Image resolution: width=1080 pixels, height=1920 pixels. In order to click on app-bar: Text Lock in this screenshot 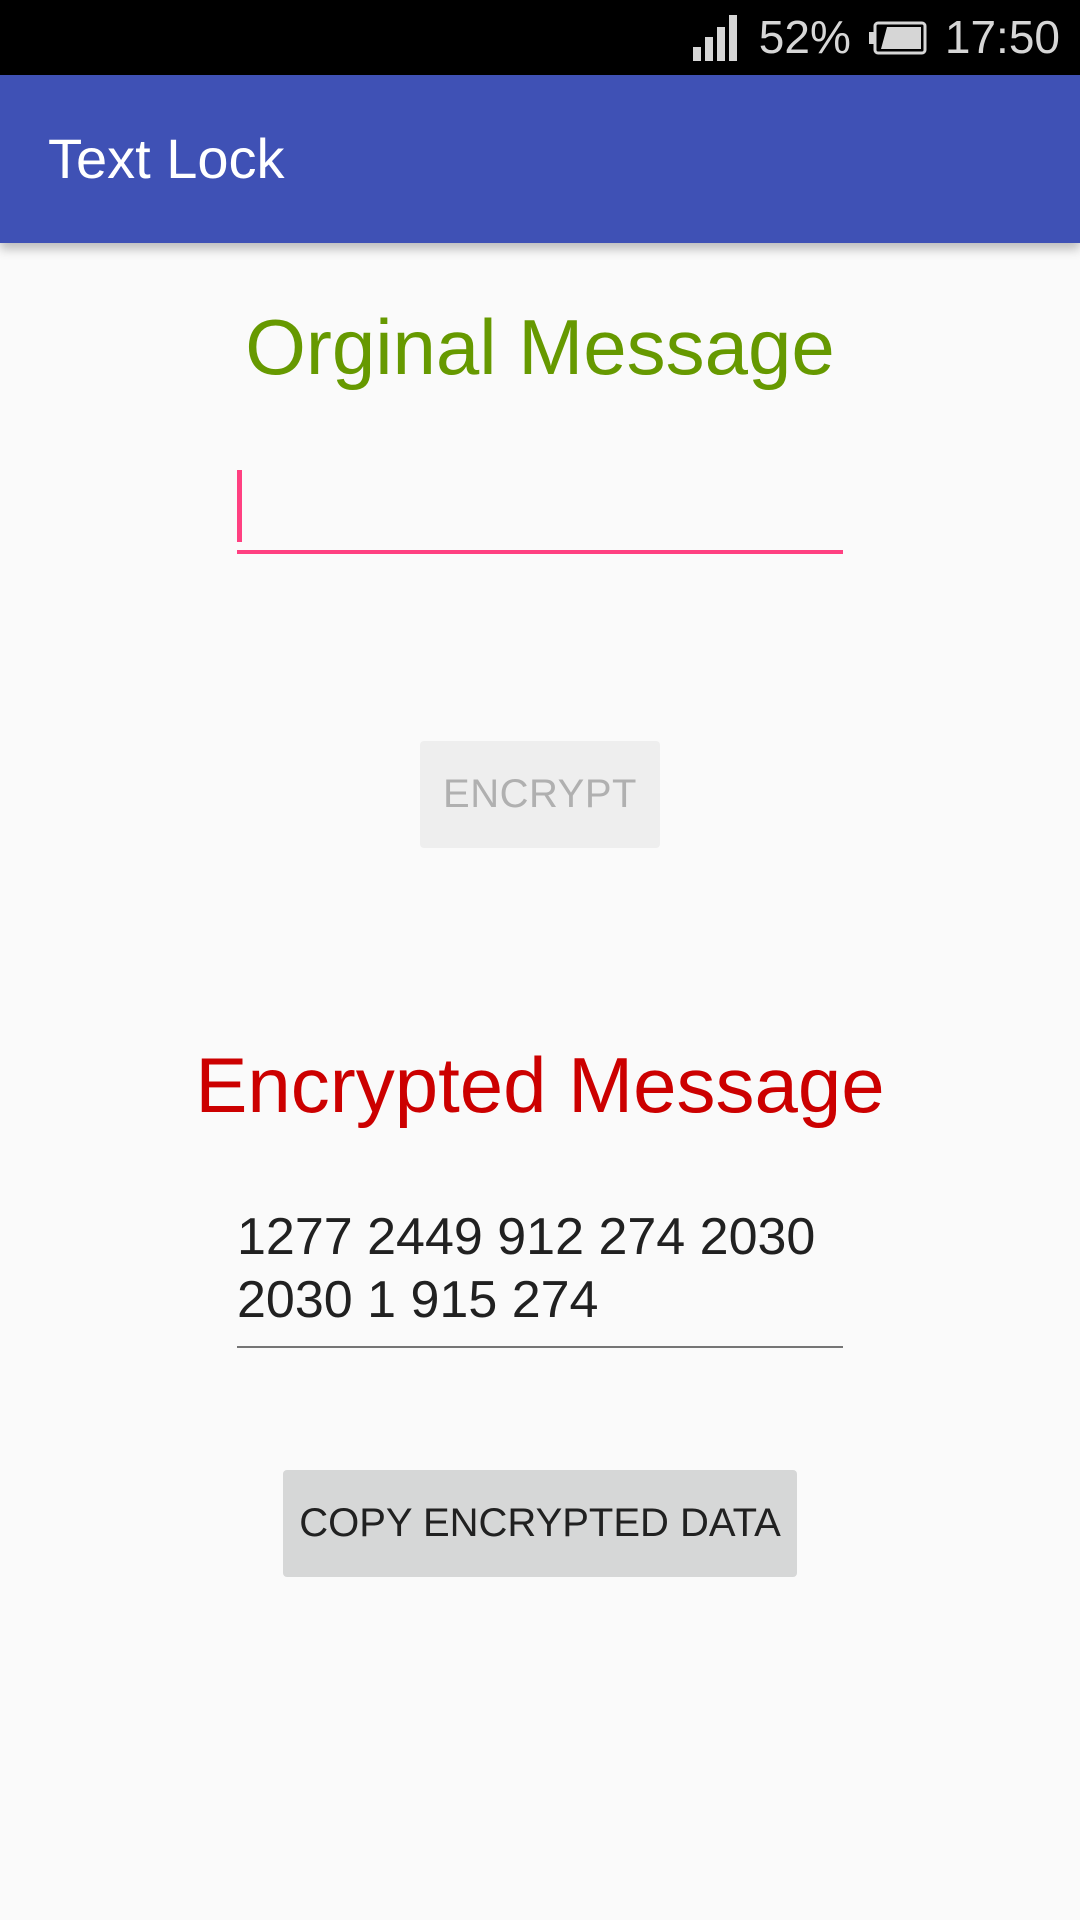, I will do `click(540, 159)`.